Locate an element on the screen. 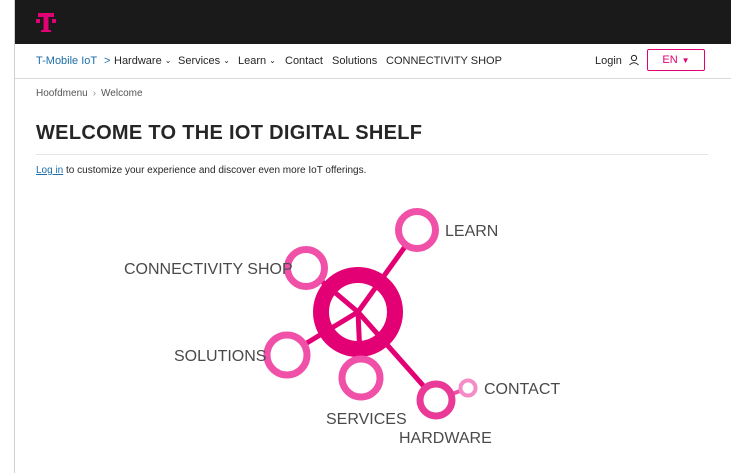 The image size is (731, 473). node-hardware: HARDWARE is located at coordinates (445, 413).